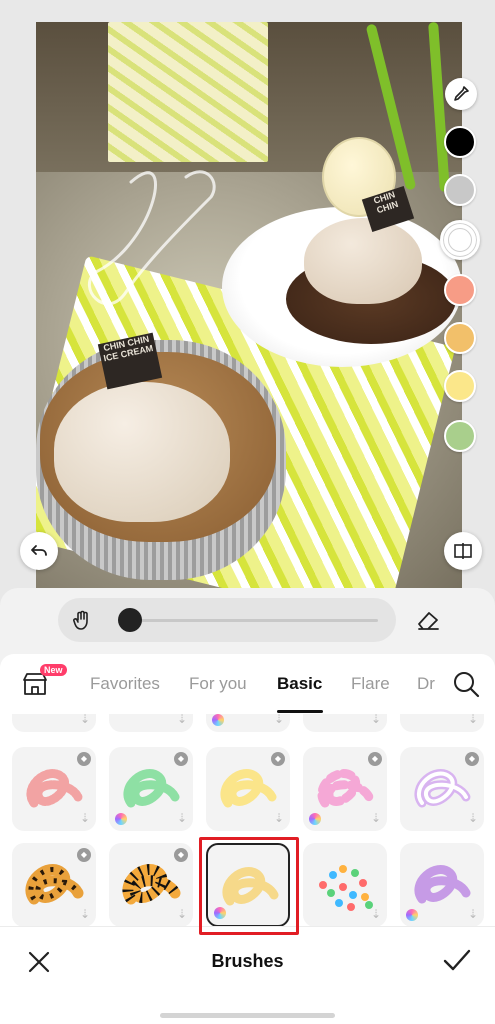 The width and height of the screenshot is (495, 1024). What do you see at coordinates (460, 386) in the screenshot?
I see `swatch-yellow` at bounding box center [460, 386].